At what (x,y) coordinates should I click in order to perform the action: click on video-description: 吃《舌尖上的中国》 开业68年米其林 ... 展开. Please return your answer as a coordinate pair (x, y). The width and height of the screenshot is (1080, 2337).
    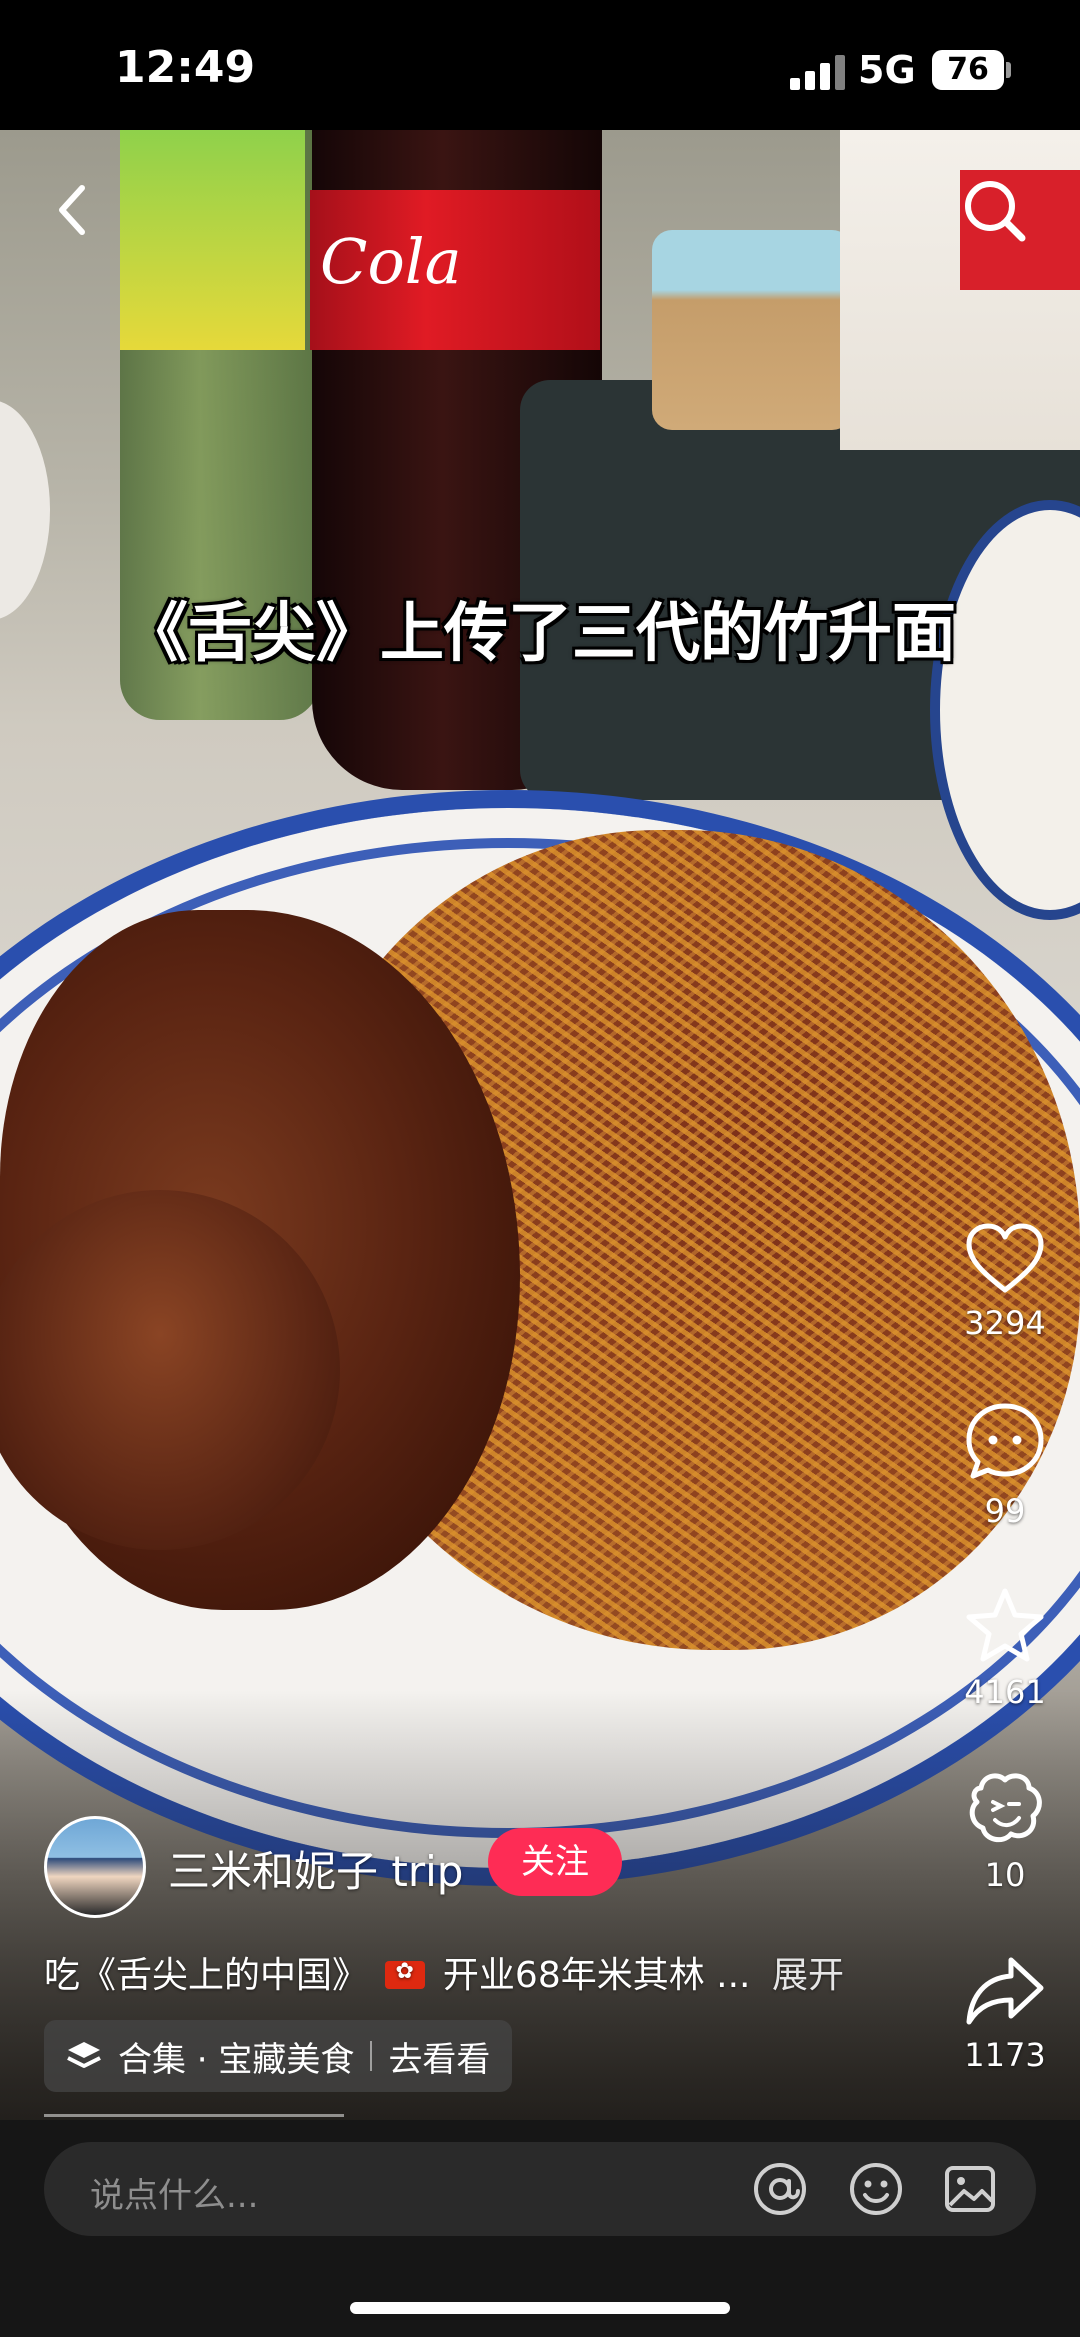
    Looking at the image, I should click on (444, 1972).